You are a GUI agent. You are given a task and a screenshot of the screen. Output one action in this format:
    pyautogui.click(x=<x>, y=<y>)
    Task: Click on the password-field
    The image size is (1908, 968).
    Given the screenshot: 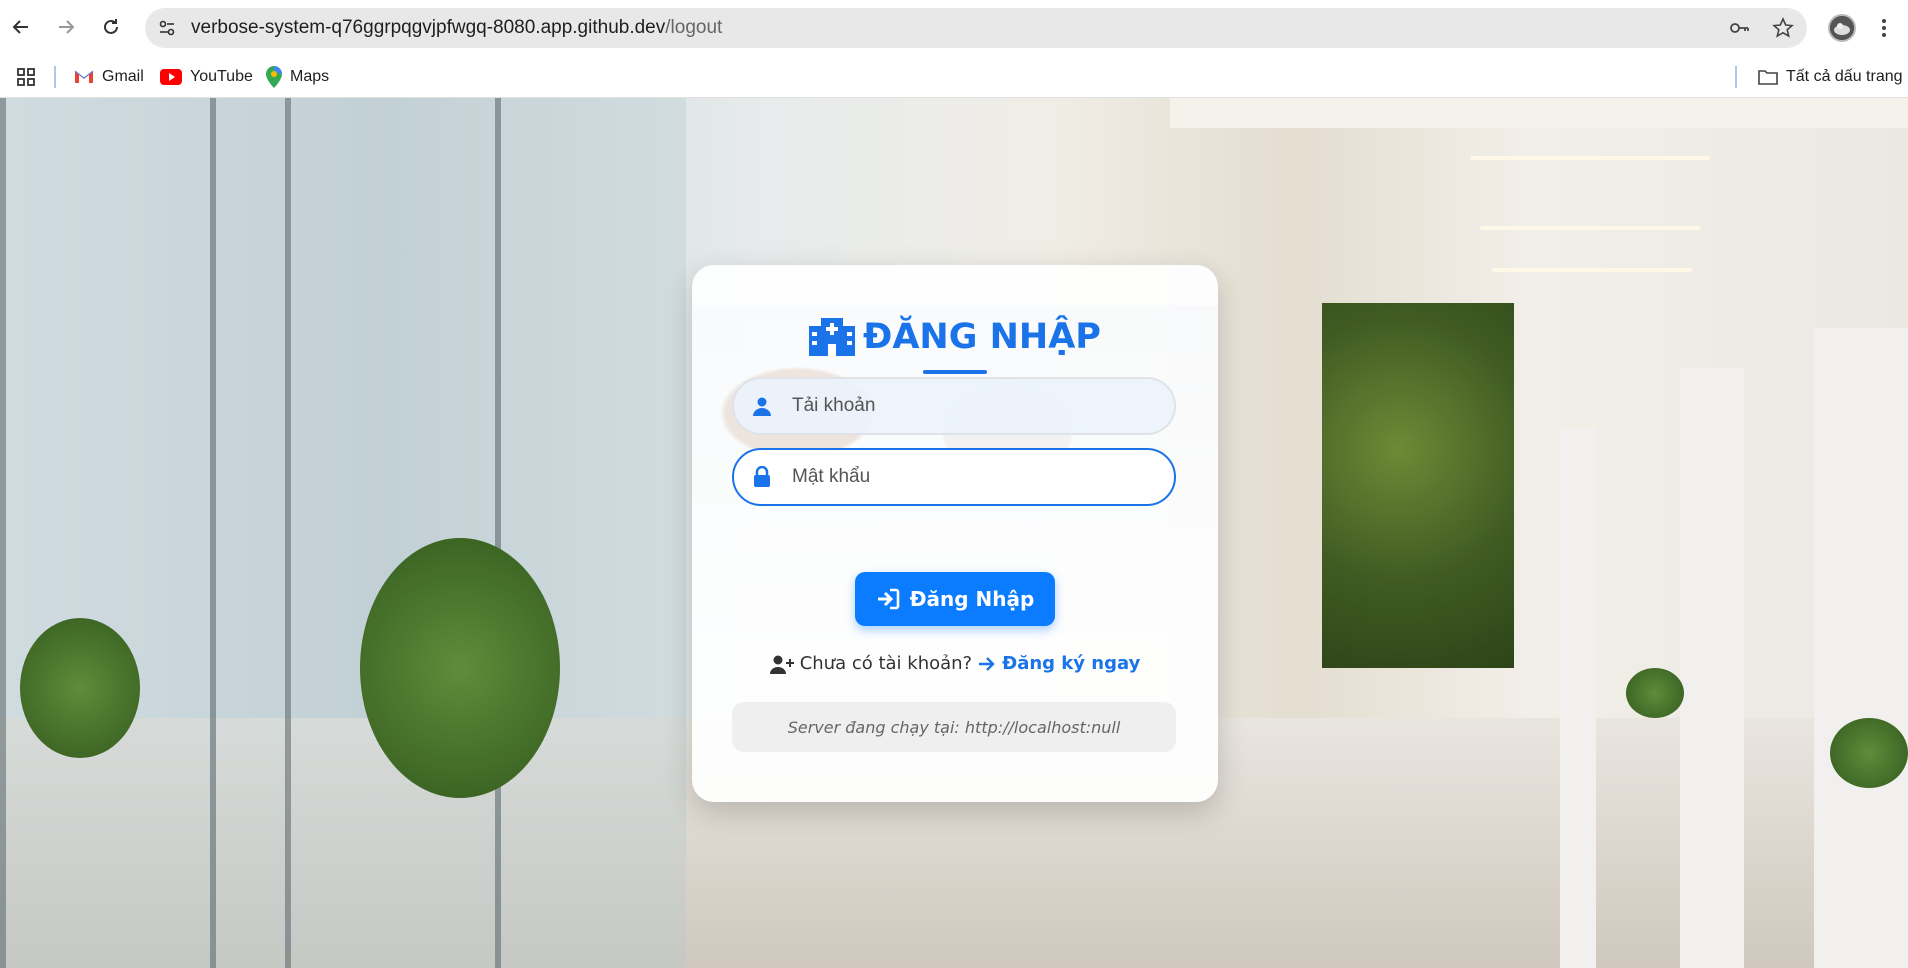 What is the action you would take?
    pyautogui.click(x=954, y=477)
    